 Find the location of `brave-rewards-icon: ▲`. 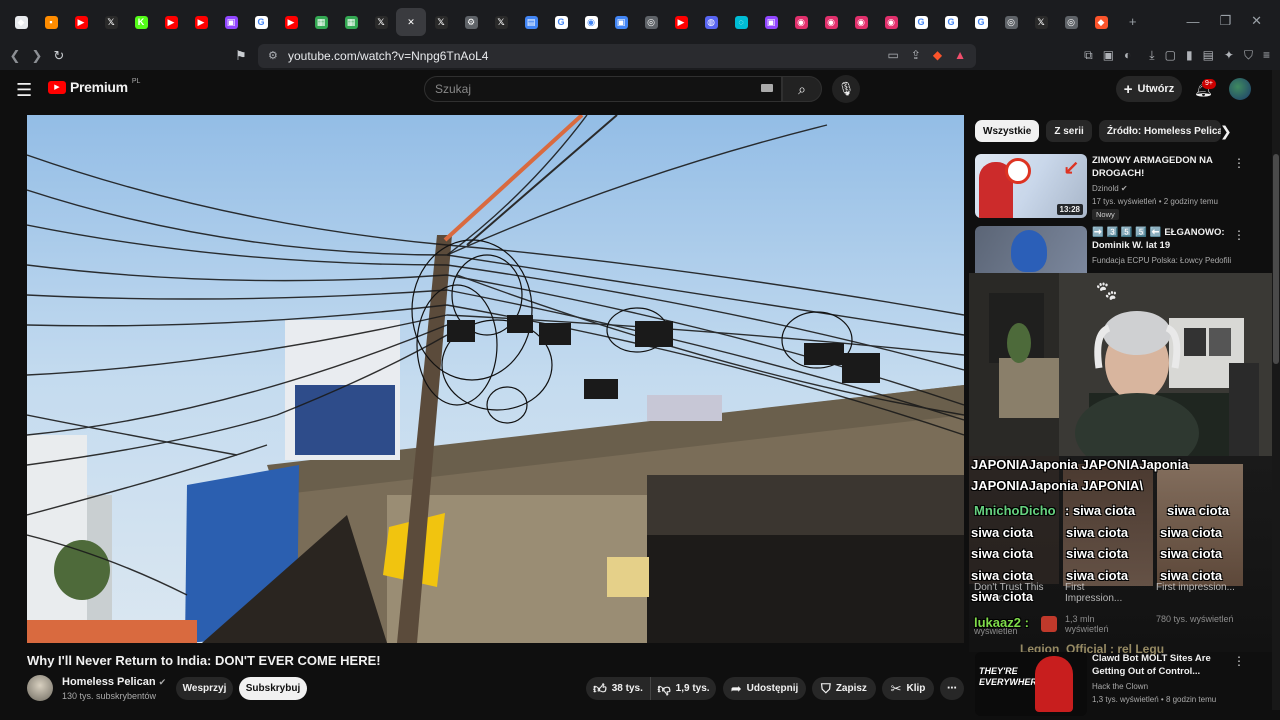

brave-rewards-icon: ▲ is located at coordinates (960, 55).